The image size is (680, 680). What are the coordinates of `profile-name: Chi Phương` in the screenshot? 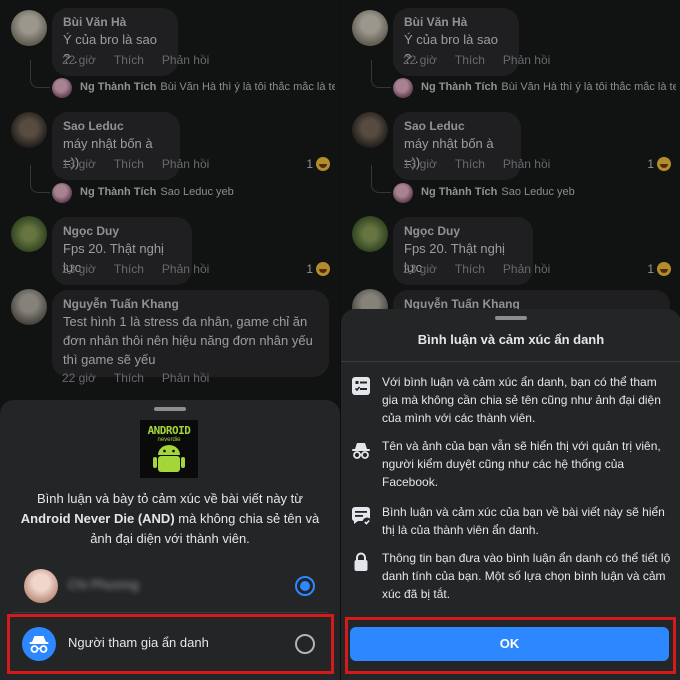 It's located at (103, 584).